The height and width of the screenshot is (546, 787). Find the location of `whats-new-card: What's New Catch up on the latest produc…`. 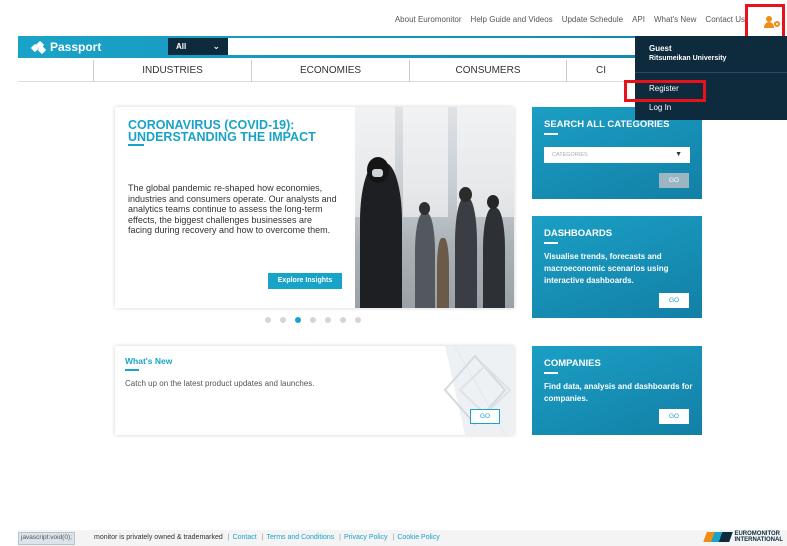

whats-new-card: What's New Catch up on the latest produc… is located at coordinates (314, 390).